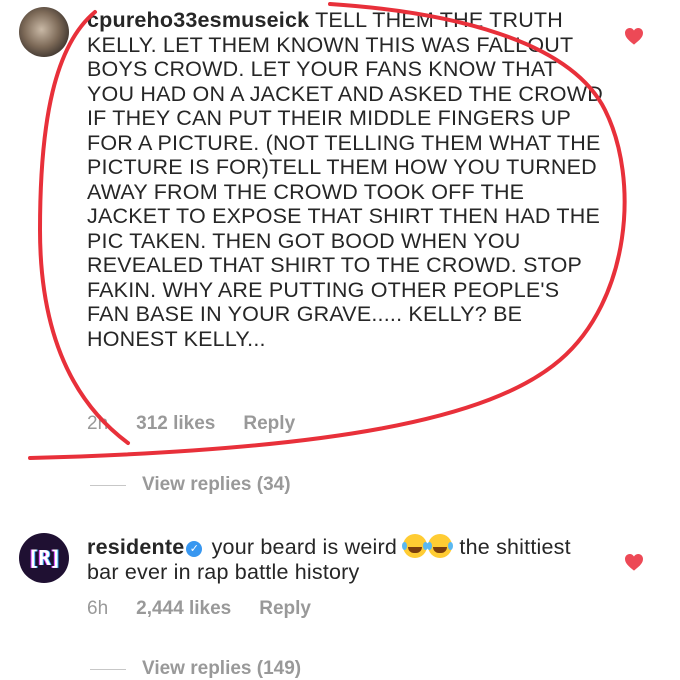 Image resolution: width=680 pixels, height=680 pixels. I want to click on comment-meta: 6h 2,444 likes Reply, so click(199, 609).